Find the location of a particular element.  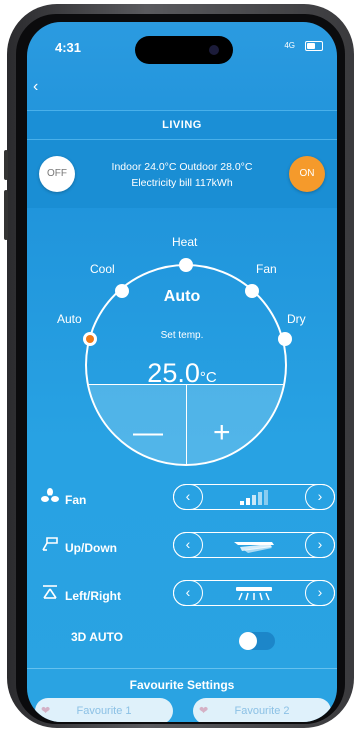

network-indicator: 4G is located at coordinates (289, 45).